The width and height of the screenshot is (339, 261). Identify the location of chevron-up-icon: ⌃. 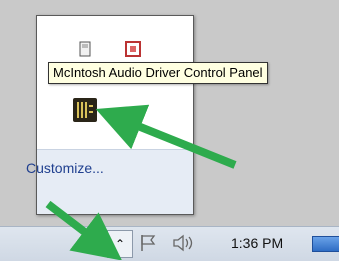
(120, 244).